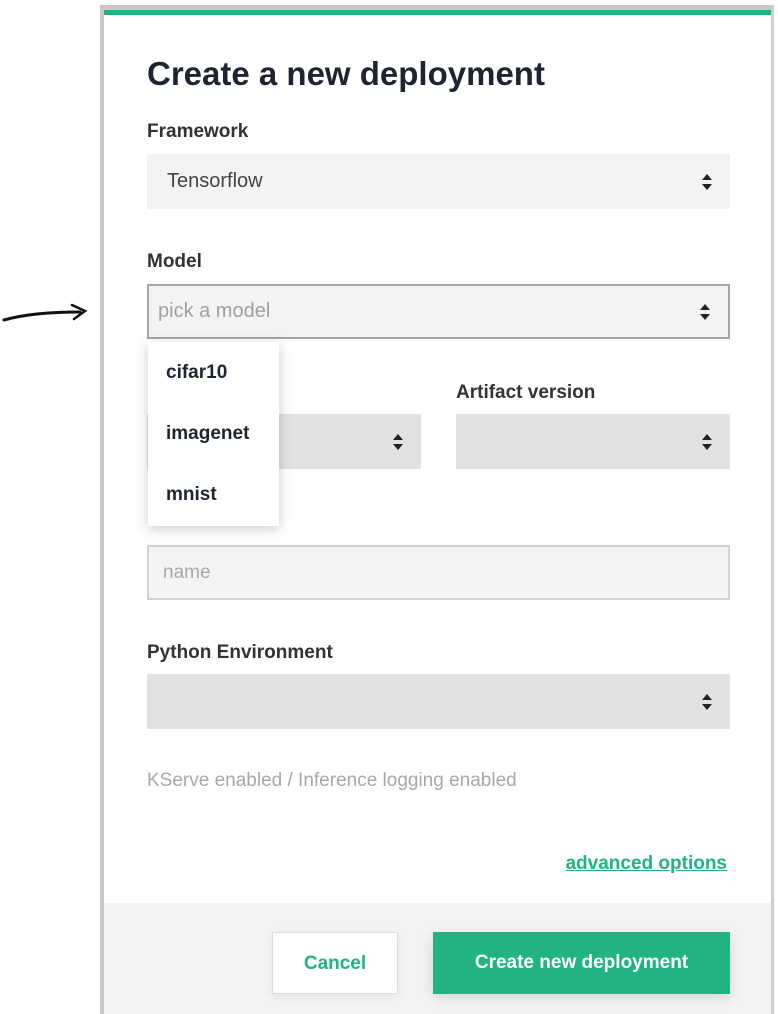  What do you see at coordinates (593, 441) in the screenshot?
I see `artifact-version-select` at bounding box center [593, 441].